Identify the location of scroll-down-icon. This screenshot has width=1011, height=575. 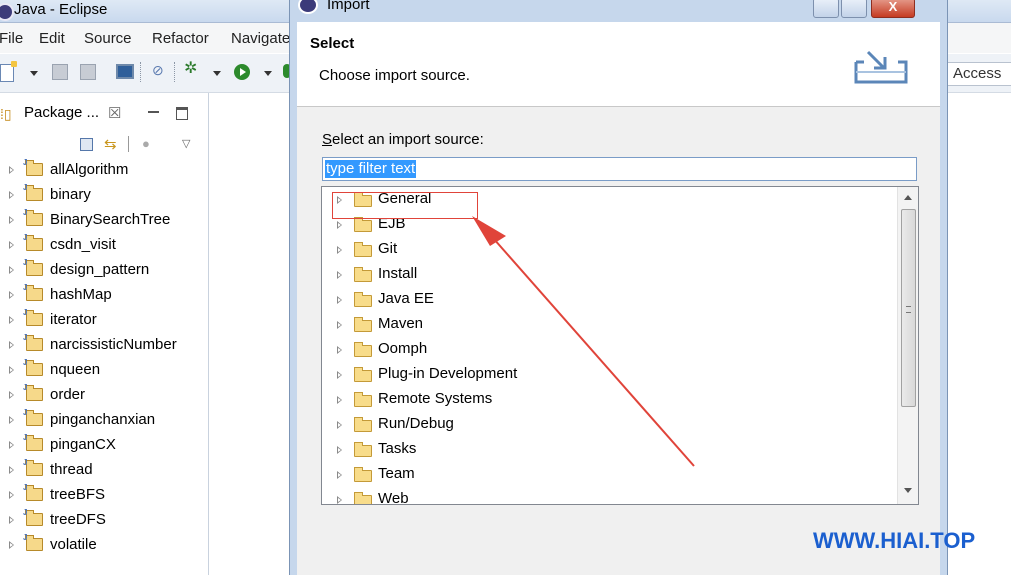
(908, 490).